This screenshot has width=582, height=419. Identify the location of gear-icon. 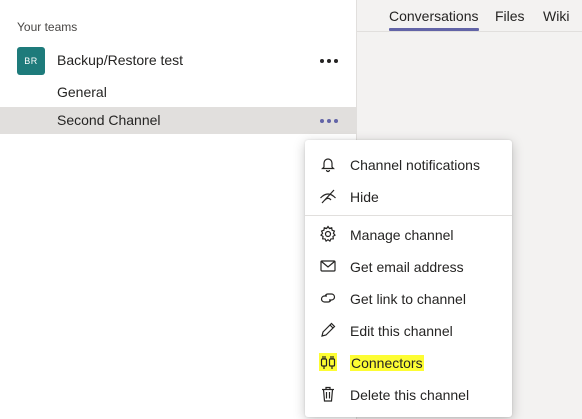
(328, 234).